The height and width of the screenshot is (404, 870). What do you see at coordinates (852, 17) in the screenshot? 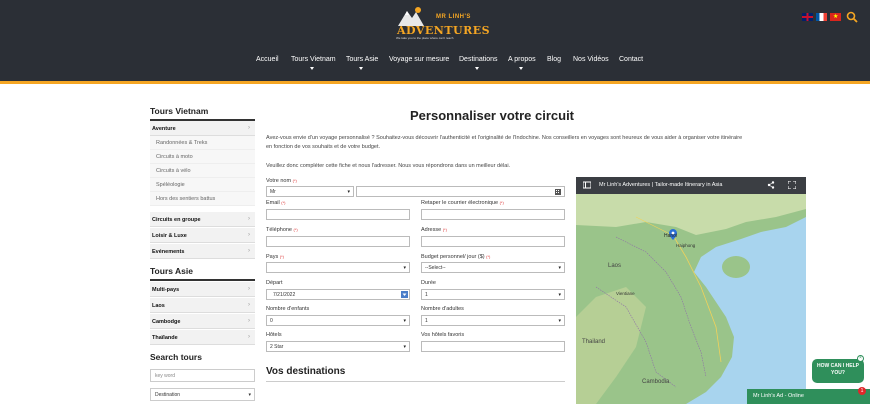
I see `search-icon` at bounding box center [852, 17].